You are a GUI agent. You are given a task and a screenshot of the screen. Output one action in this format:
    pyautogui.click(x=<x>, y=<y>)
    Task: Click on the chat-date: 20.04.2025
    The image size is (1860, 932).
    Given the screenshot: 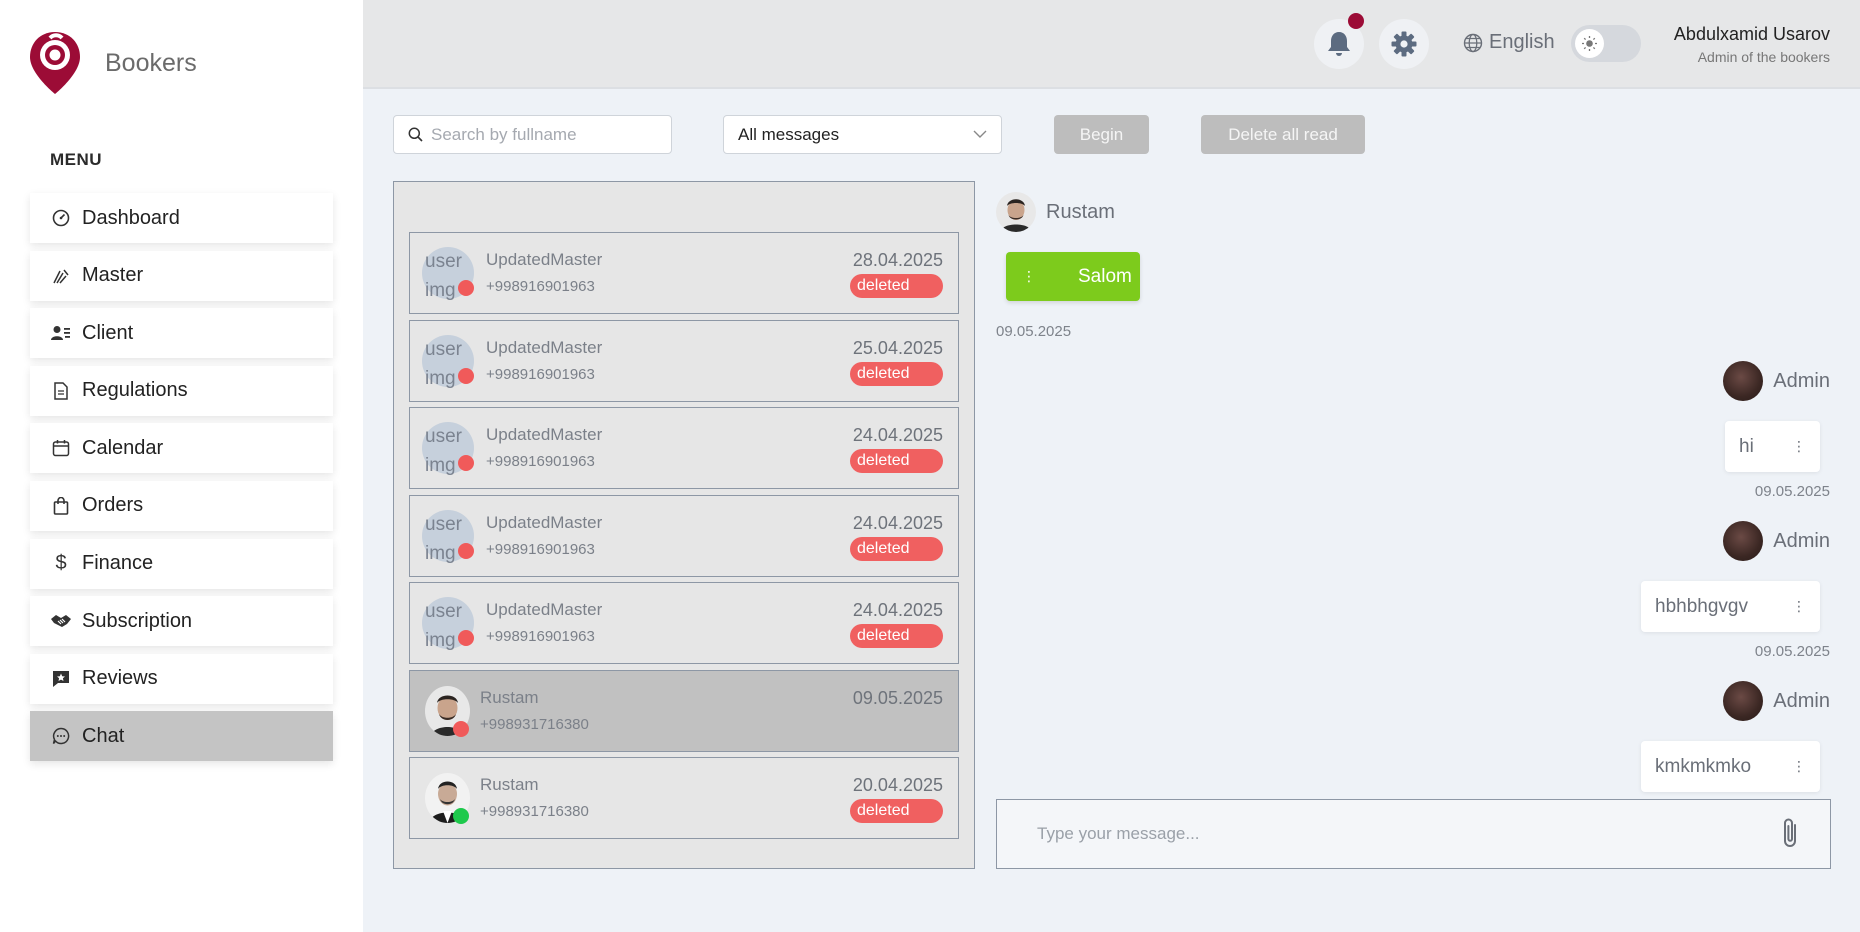 What is the action you would take?
    pyautogui.click(x=897, y=785)
    